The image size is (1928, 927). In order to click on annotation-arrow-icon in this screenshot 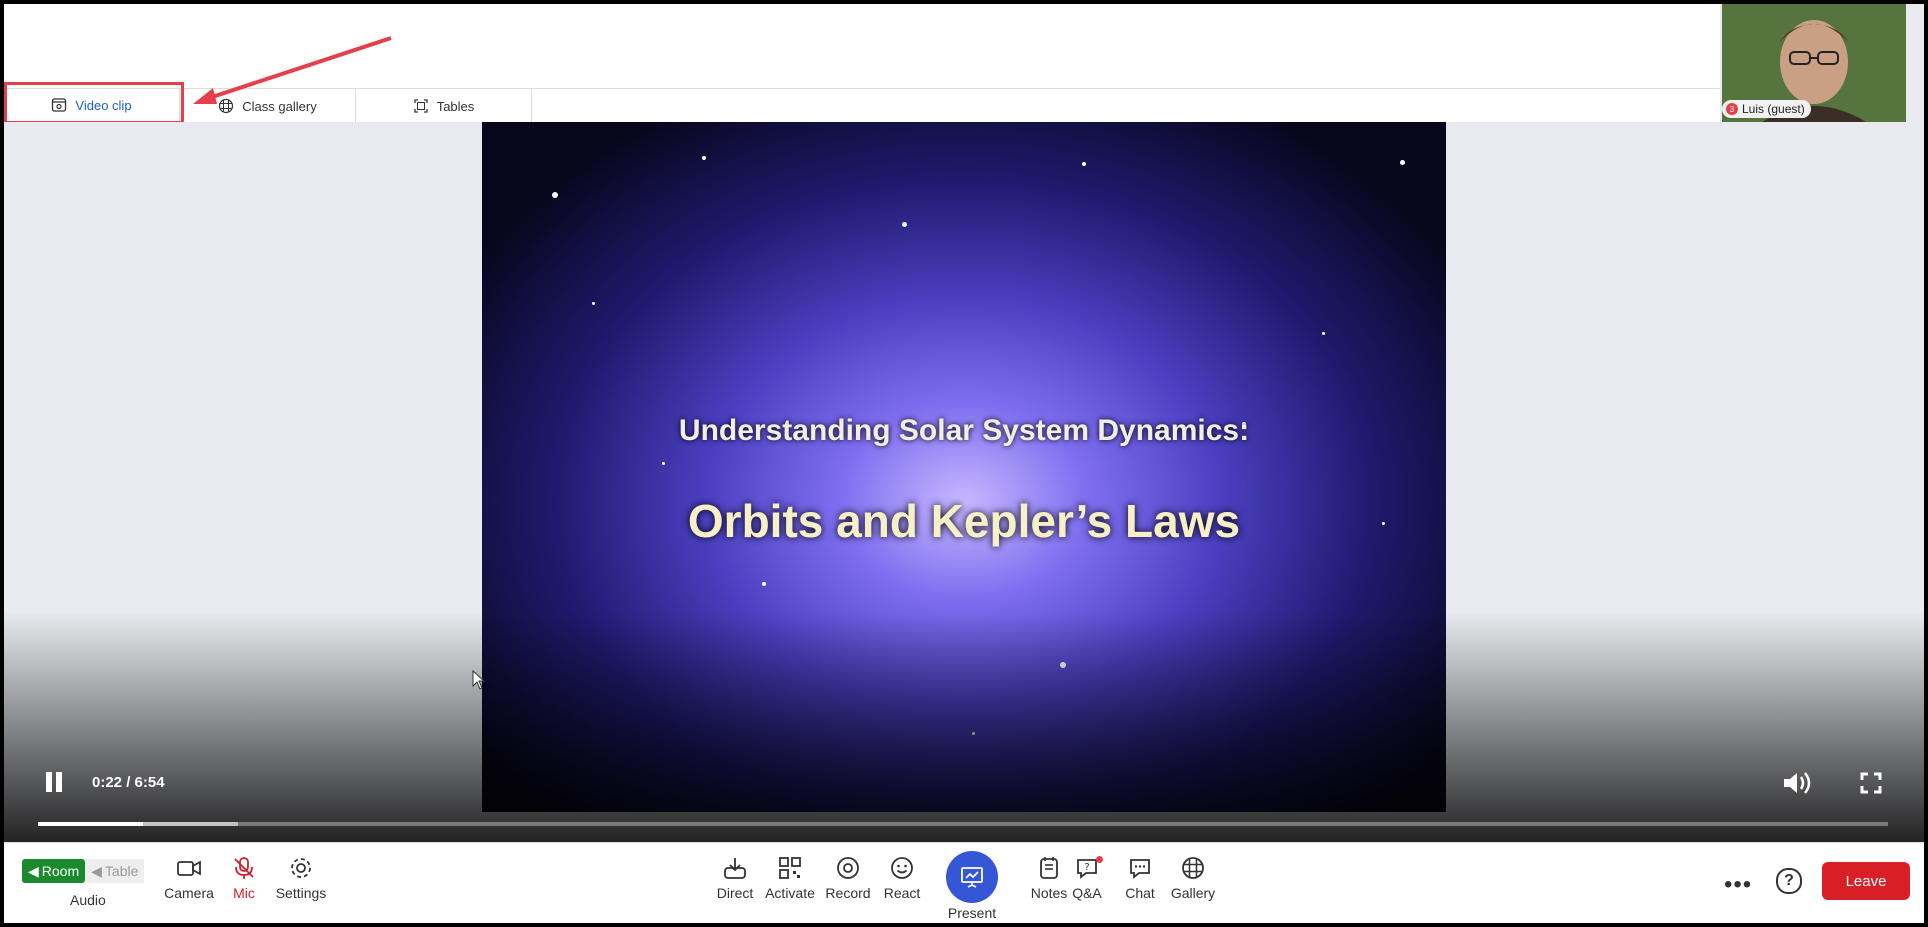, I will do `click(292, 70)`.